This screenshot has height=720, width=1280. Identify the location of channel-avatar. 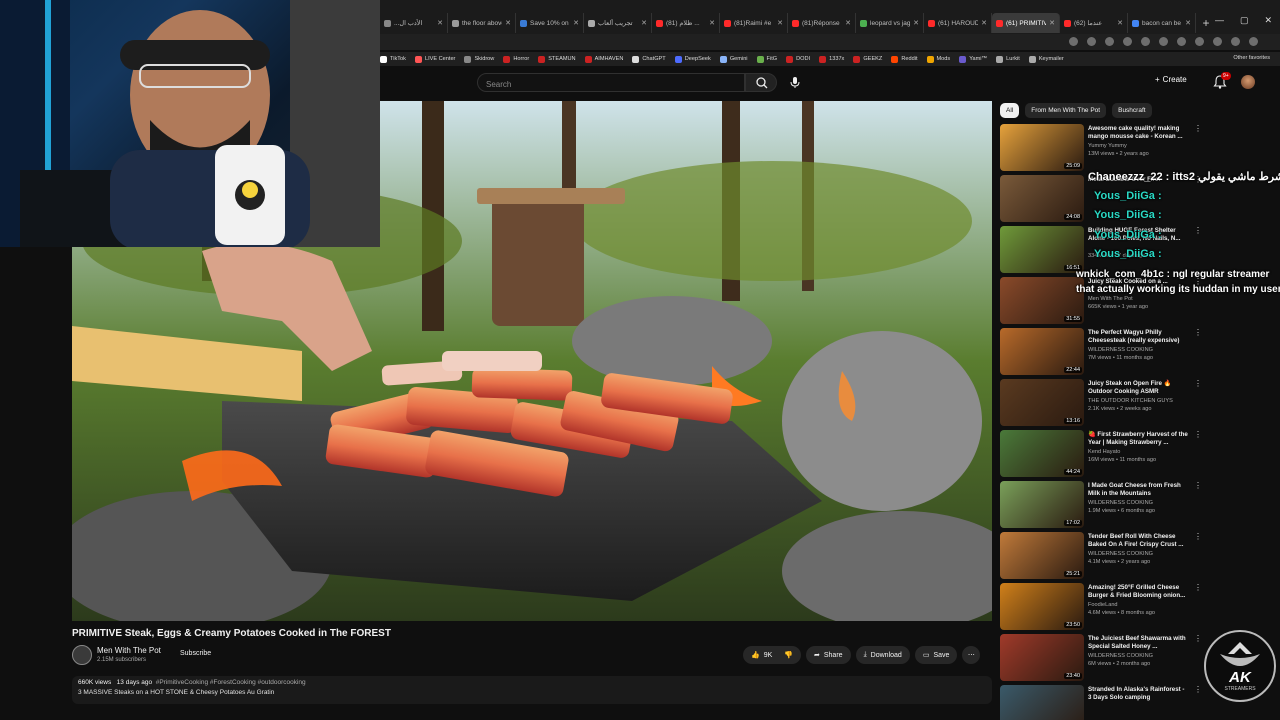
(82, 655).